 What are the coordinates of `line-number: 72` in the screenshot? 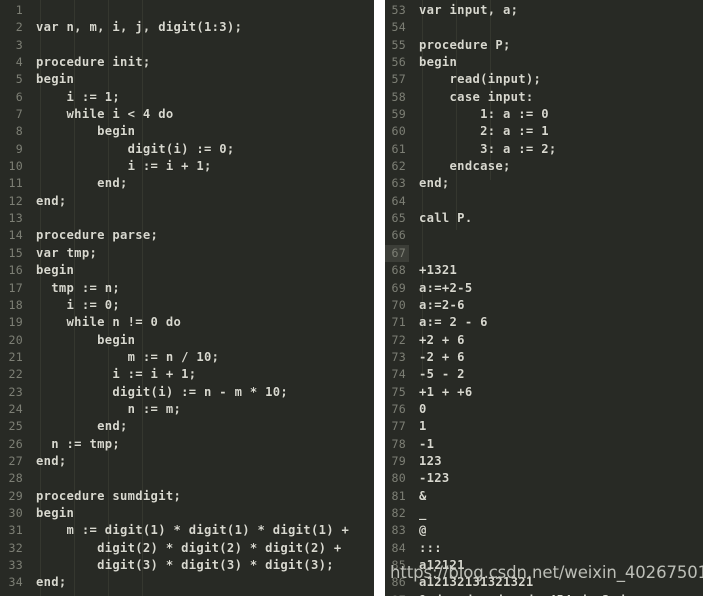 It's located at (398, 339).